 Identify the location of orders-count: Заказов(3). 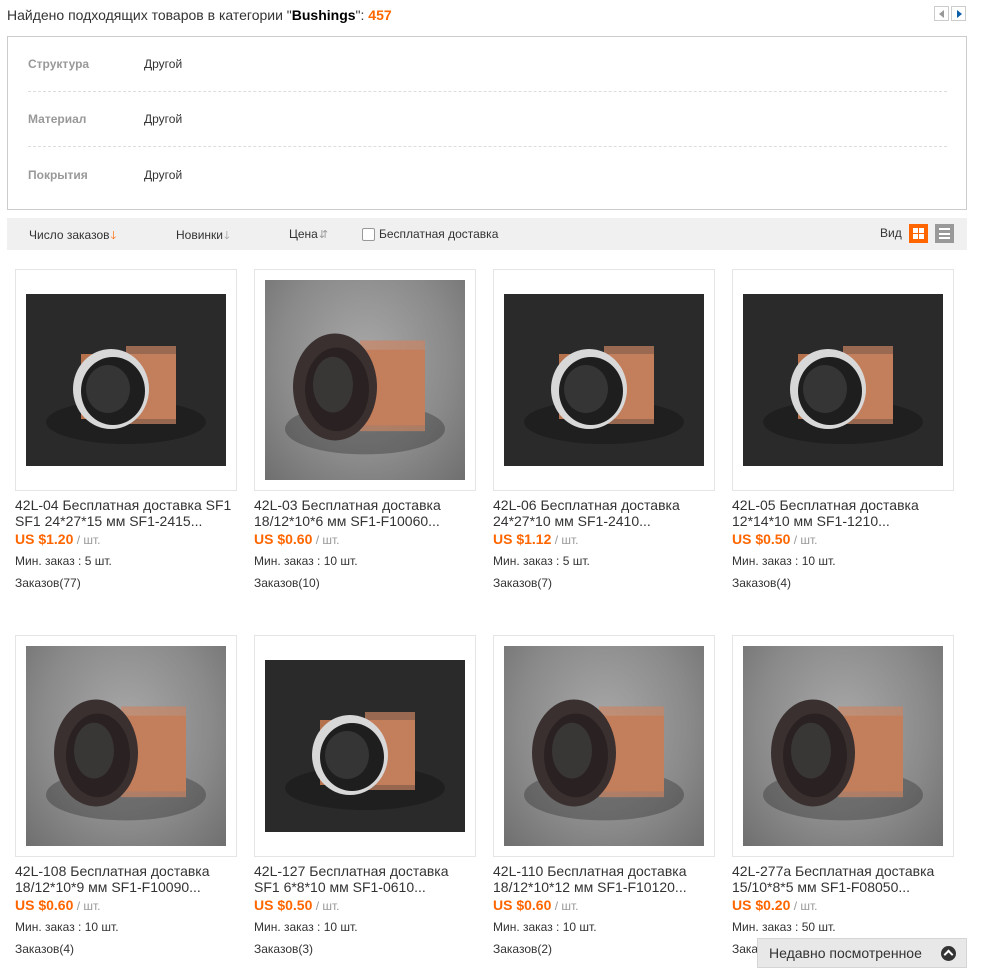
(283, 949).